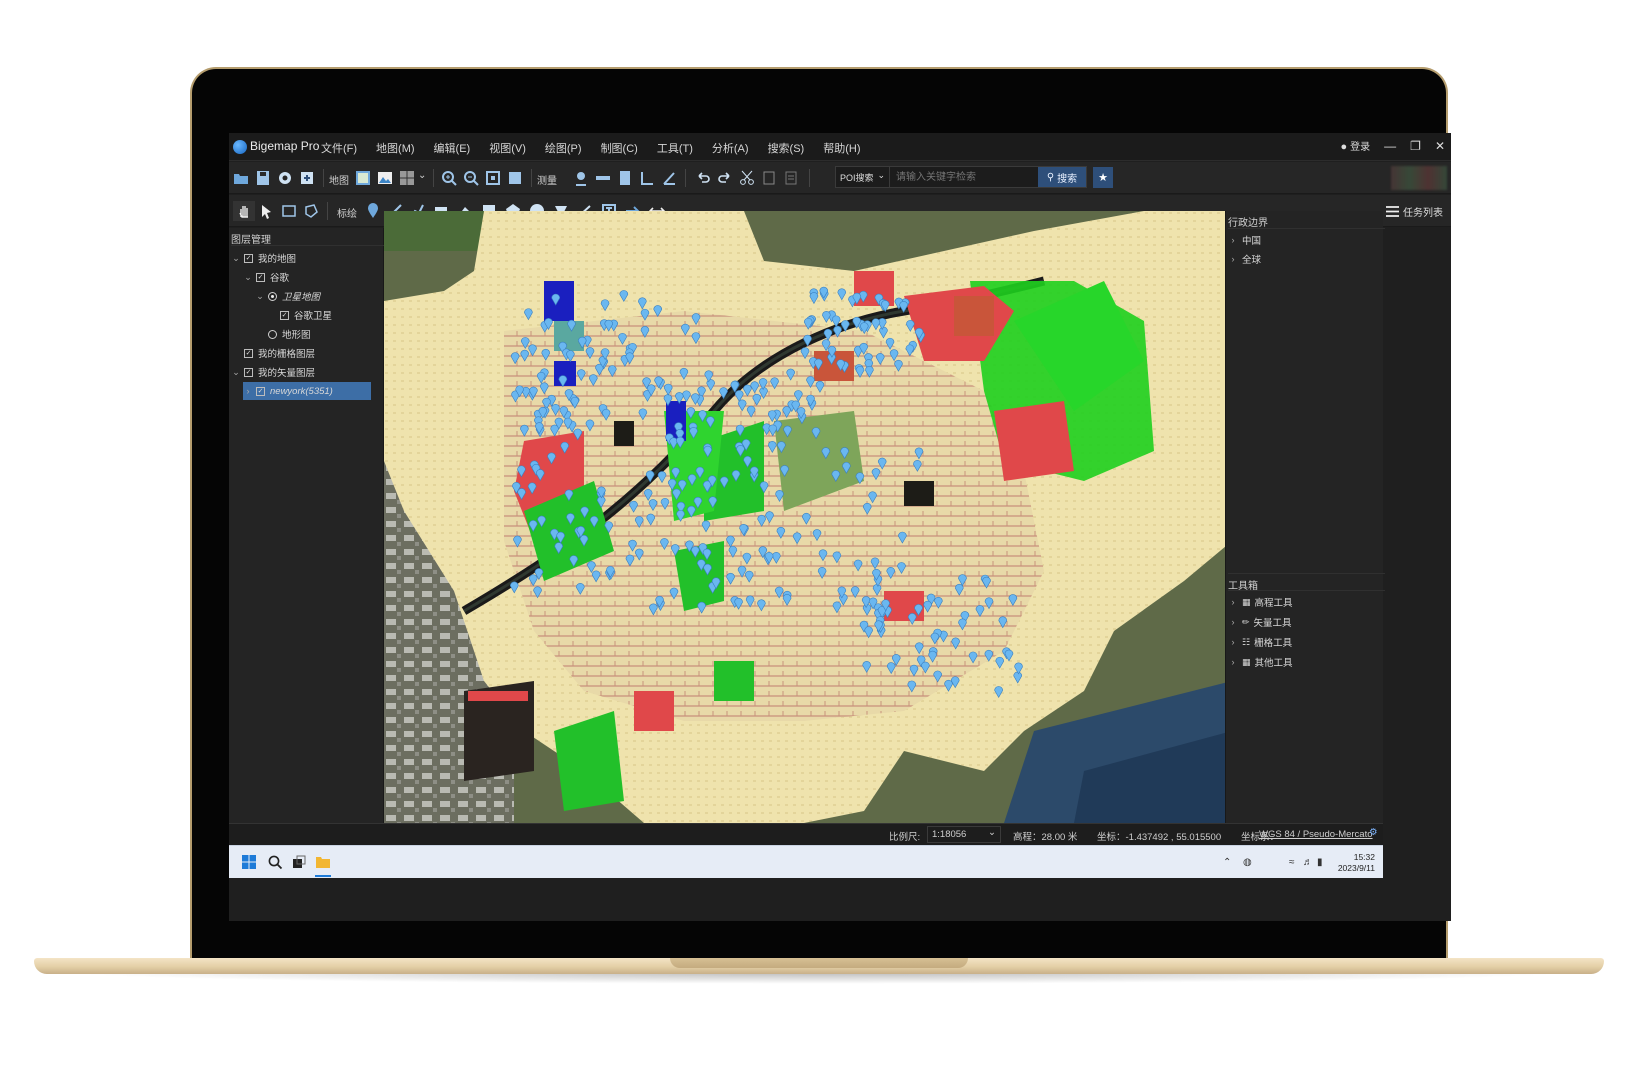  I want to click on zoom-out-icon, so click(471, 178).